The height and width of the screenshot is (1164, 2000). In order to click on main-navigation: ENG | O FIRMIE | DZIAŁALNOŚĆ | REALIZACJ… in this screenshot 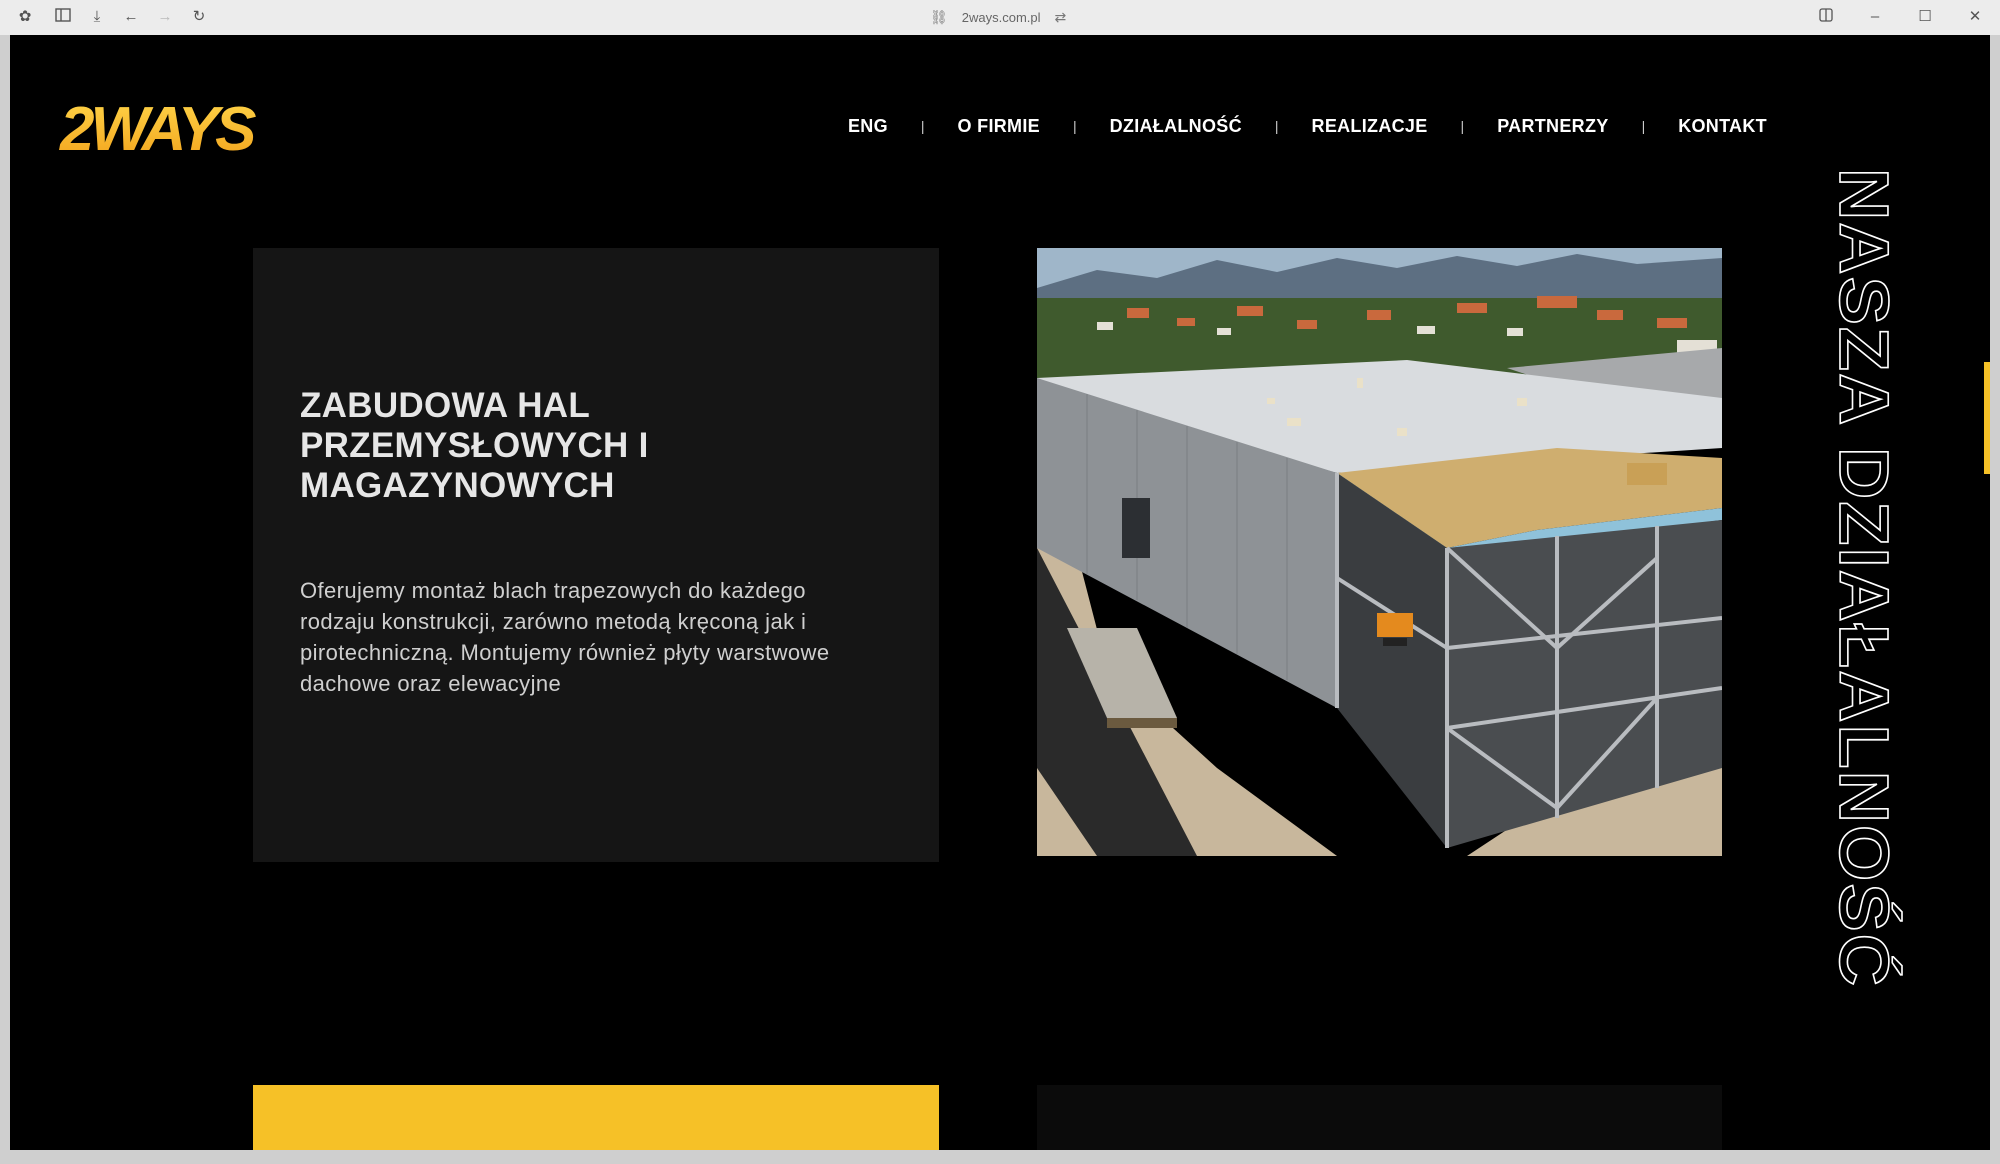, I will do `click(1307, 126)`.